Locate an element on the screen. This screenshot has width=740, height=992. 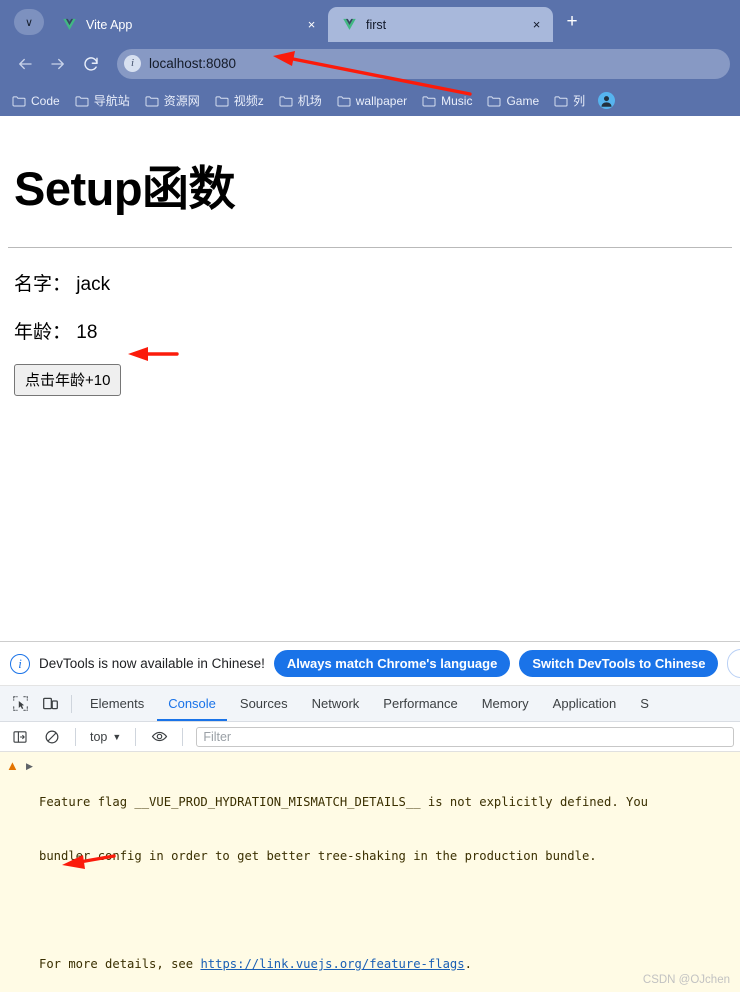
avatar is located at coordinates (607, 100).